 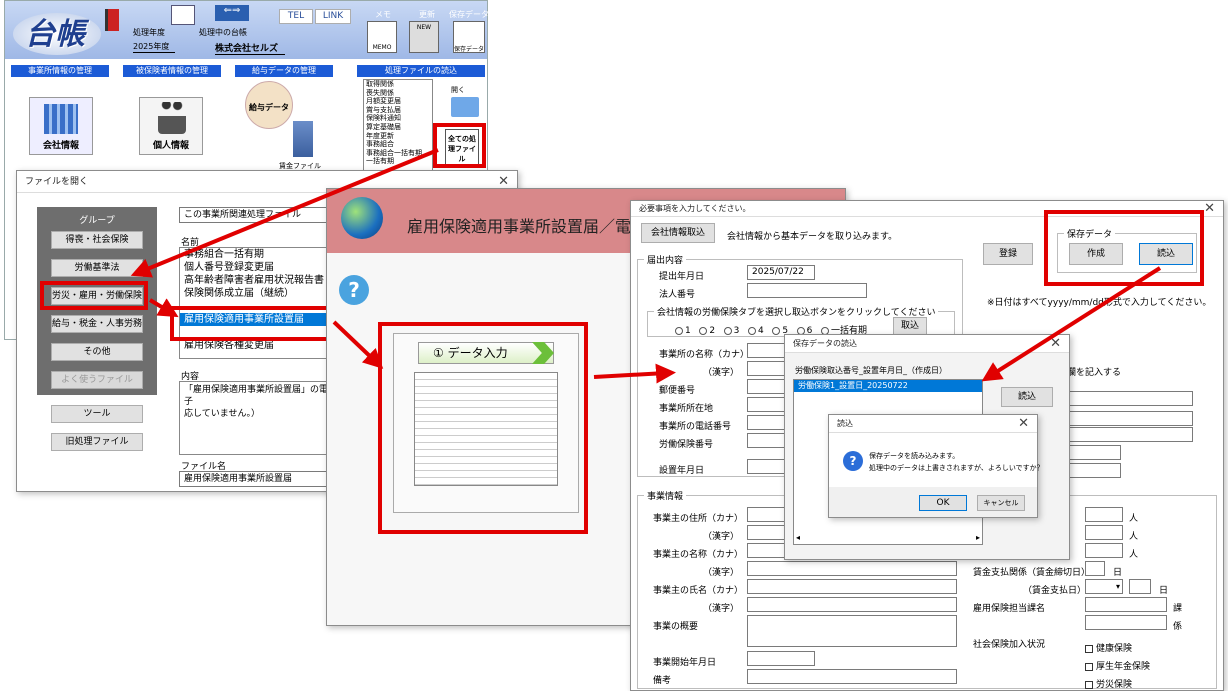 I want to click on arrow-load-to-list, so click(x=1071, y=324).